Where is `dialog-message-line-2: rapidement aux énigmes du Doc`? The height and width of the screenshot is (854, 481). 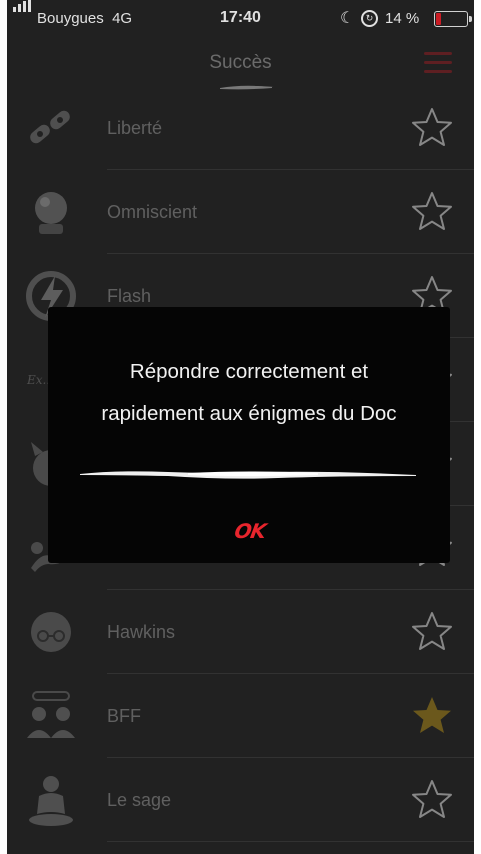
dialog-message-line-2: rapidement aux énigmes du Doc is located at coordinates (249, 413).